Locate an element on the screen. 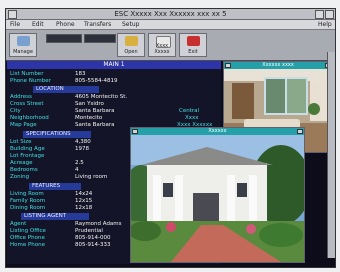 This screenshot has height=272, width=340. exit-icon is located at coordinates (193, 41).